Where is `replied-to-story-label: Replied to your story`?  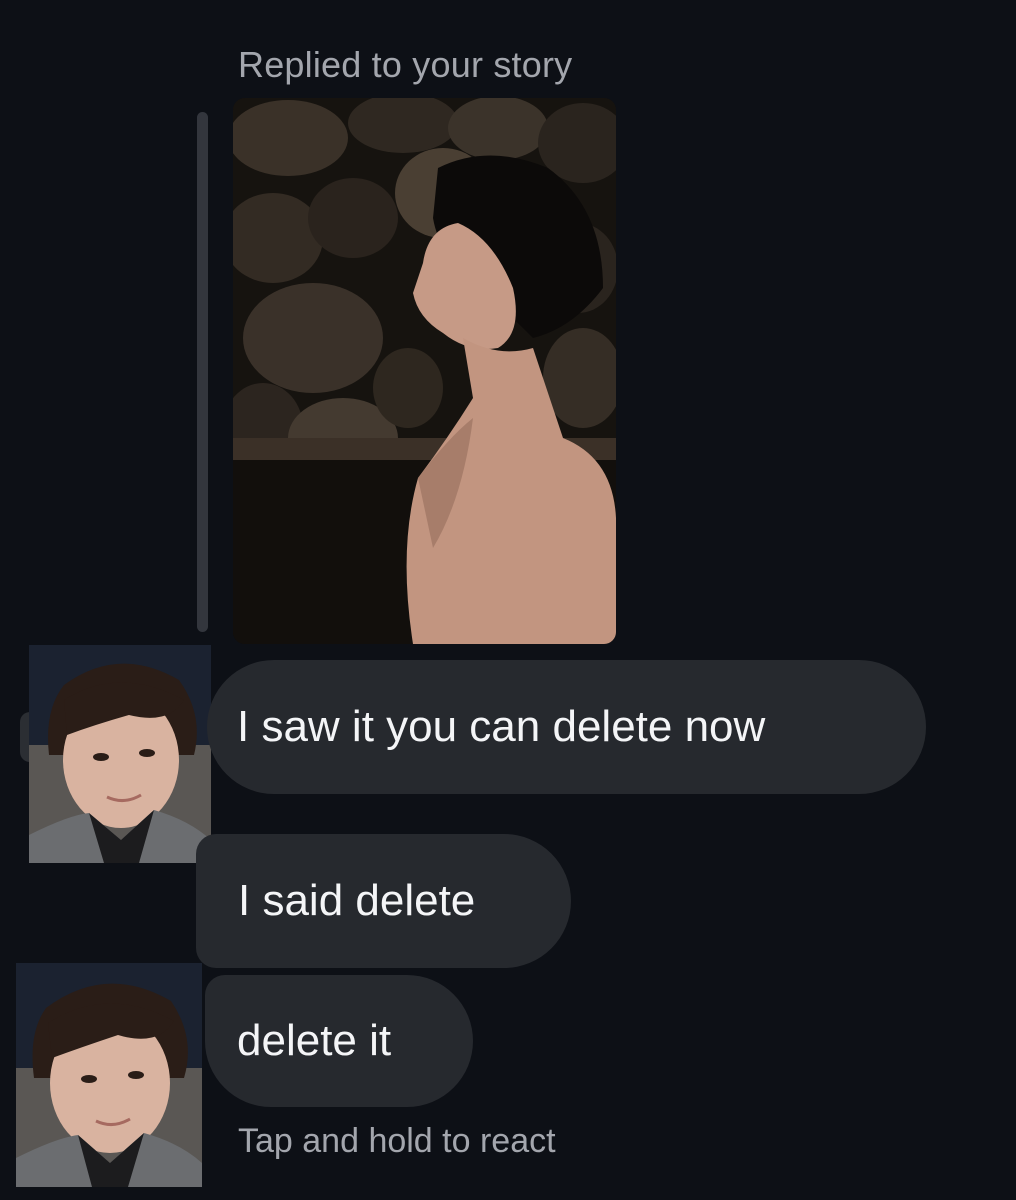 replied-to-story-label: Replied to your story is located at coordinates (405, 64).